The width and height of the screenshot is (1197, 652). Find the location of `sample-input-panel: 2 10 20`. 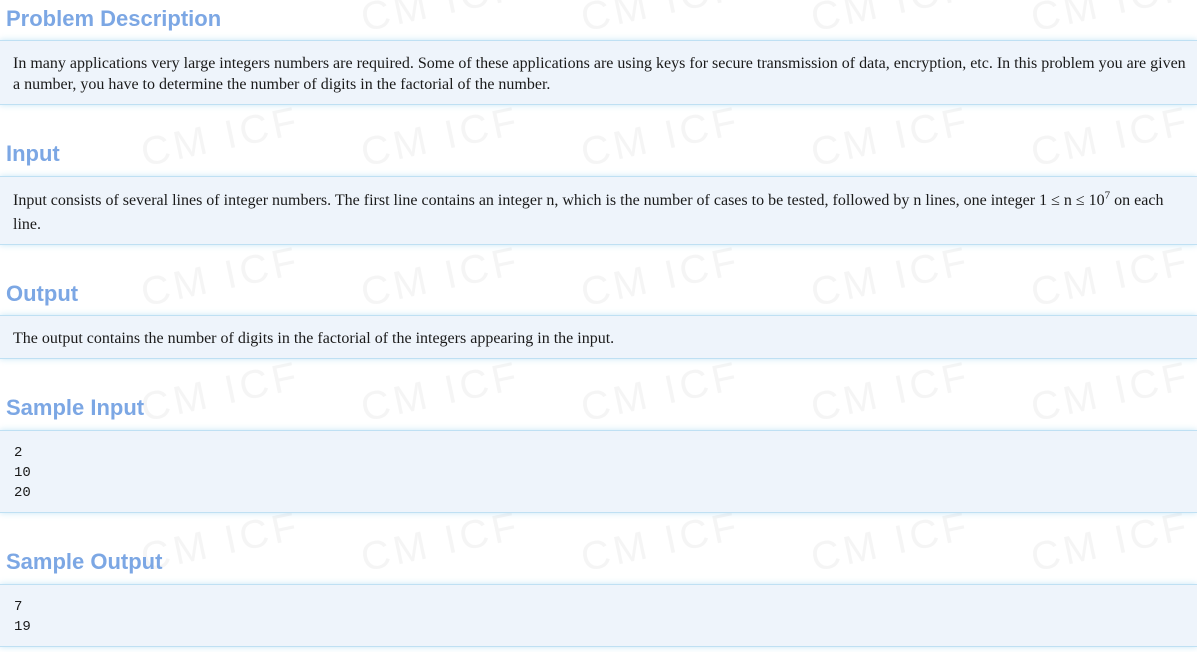

sample-input-panel: 2 10 20 is located at coordinates (598, 471).